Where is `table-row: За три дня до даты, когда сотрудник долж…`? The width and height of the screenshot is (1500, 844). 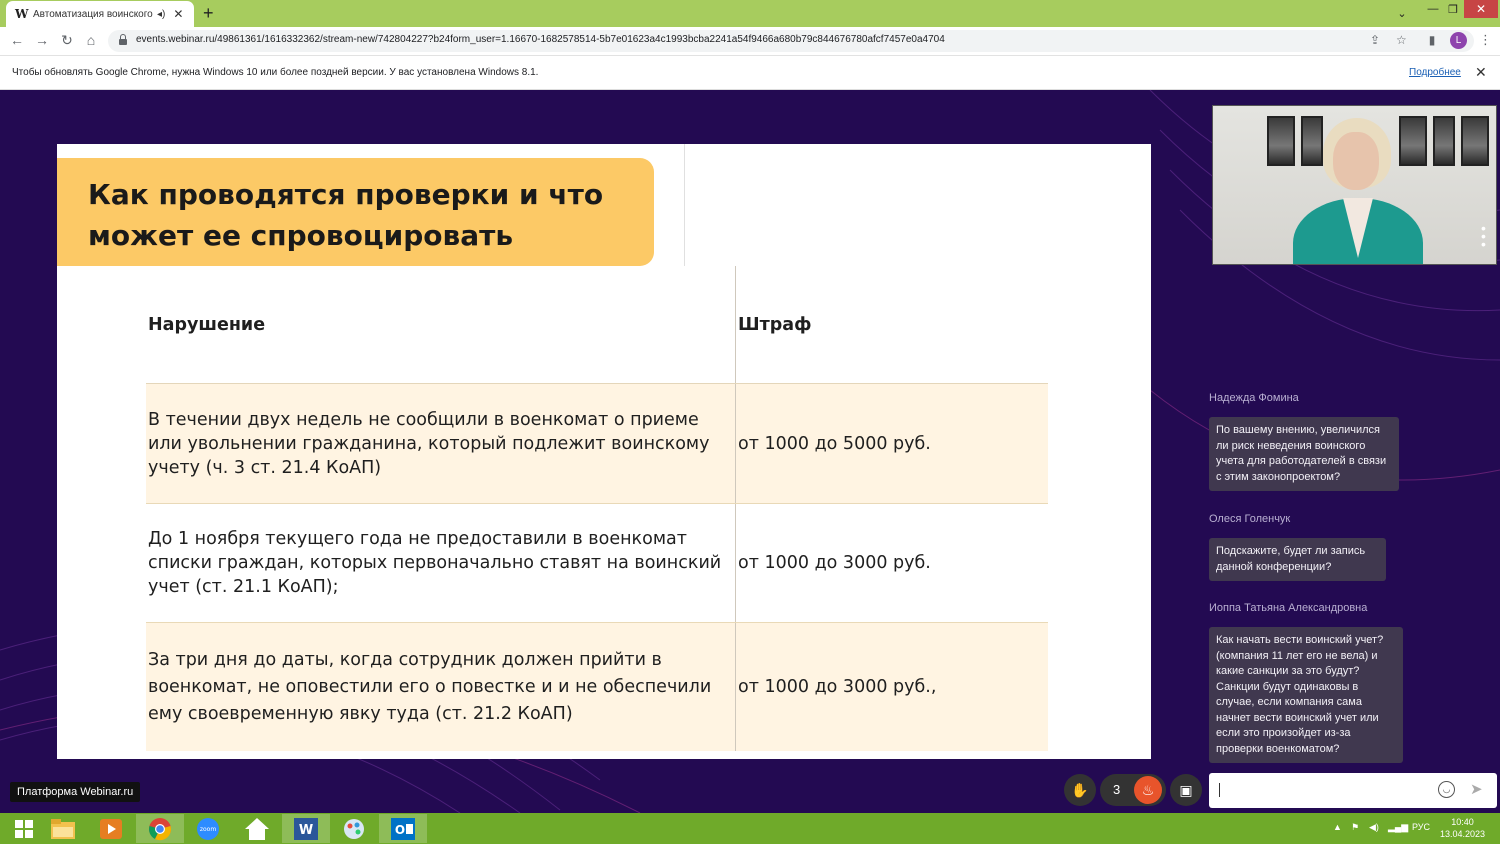
table-row: За три дня до даты, когда сотрудник долж… is located at coordinates (597, 687).